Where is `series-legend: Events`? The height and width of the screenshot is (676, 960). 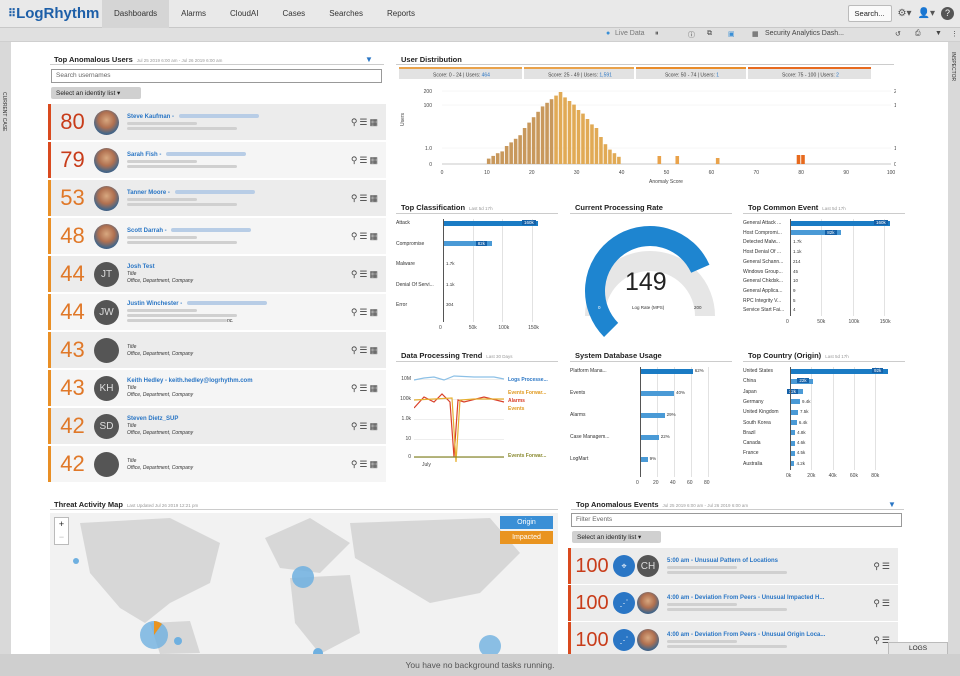
series-legend: Events is located at coordinates (516, 409).